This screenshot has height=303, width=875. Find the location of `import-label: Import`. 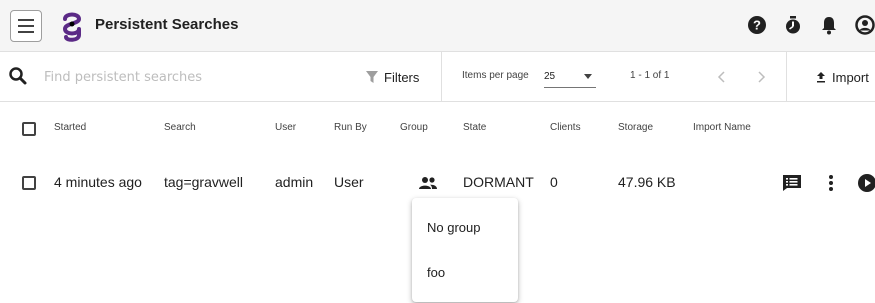

import-label: Import is located at coordinates (850, 77).